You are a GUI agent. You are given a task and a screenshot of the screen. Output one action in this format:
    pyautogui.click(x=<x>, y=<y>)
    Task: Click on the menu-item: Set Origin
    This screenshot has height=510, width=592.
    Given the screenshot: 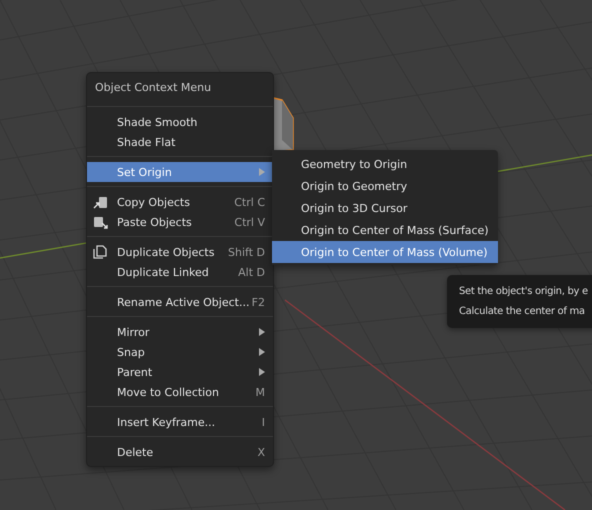 What is the action you would take?
    pyautogui.click(x=180, y=172)
    